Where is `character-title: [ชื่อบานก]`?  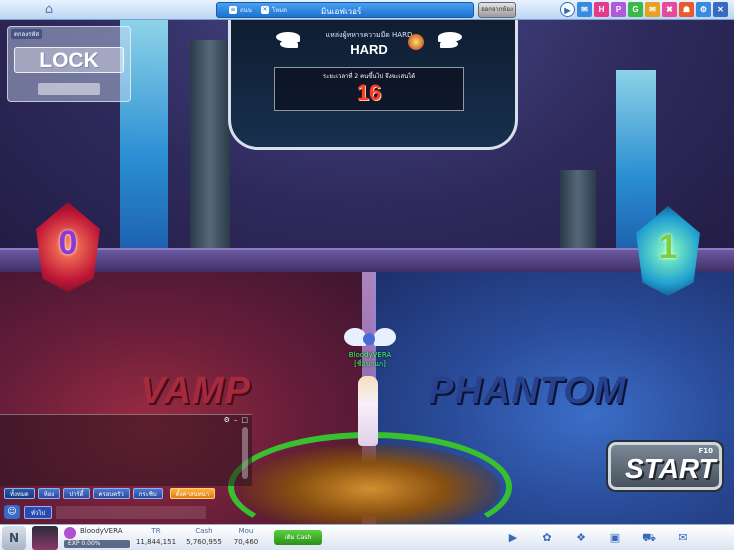
character-title: [ชื่อบานก] is located at coordinates (370, 364).